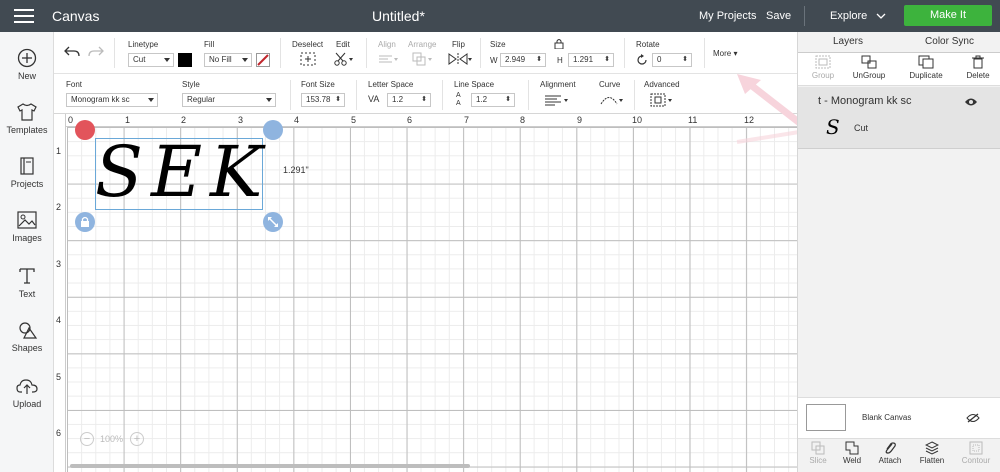 The height and width of the screenshot is (472, 1000). Describe the element at coordinates (662, 100) in the screenshot. I see `advanced-icon` at that location.